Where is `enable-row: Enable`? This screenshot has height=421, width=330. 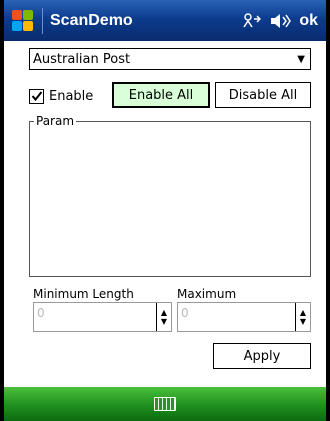
enable-row: Enable is located at coordinates (61, 96).